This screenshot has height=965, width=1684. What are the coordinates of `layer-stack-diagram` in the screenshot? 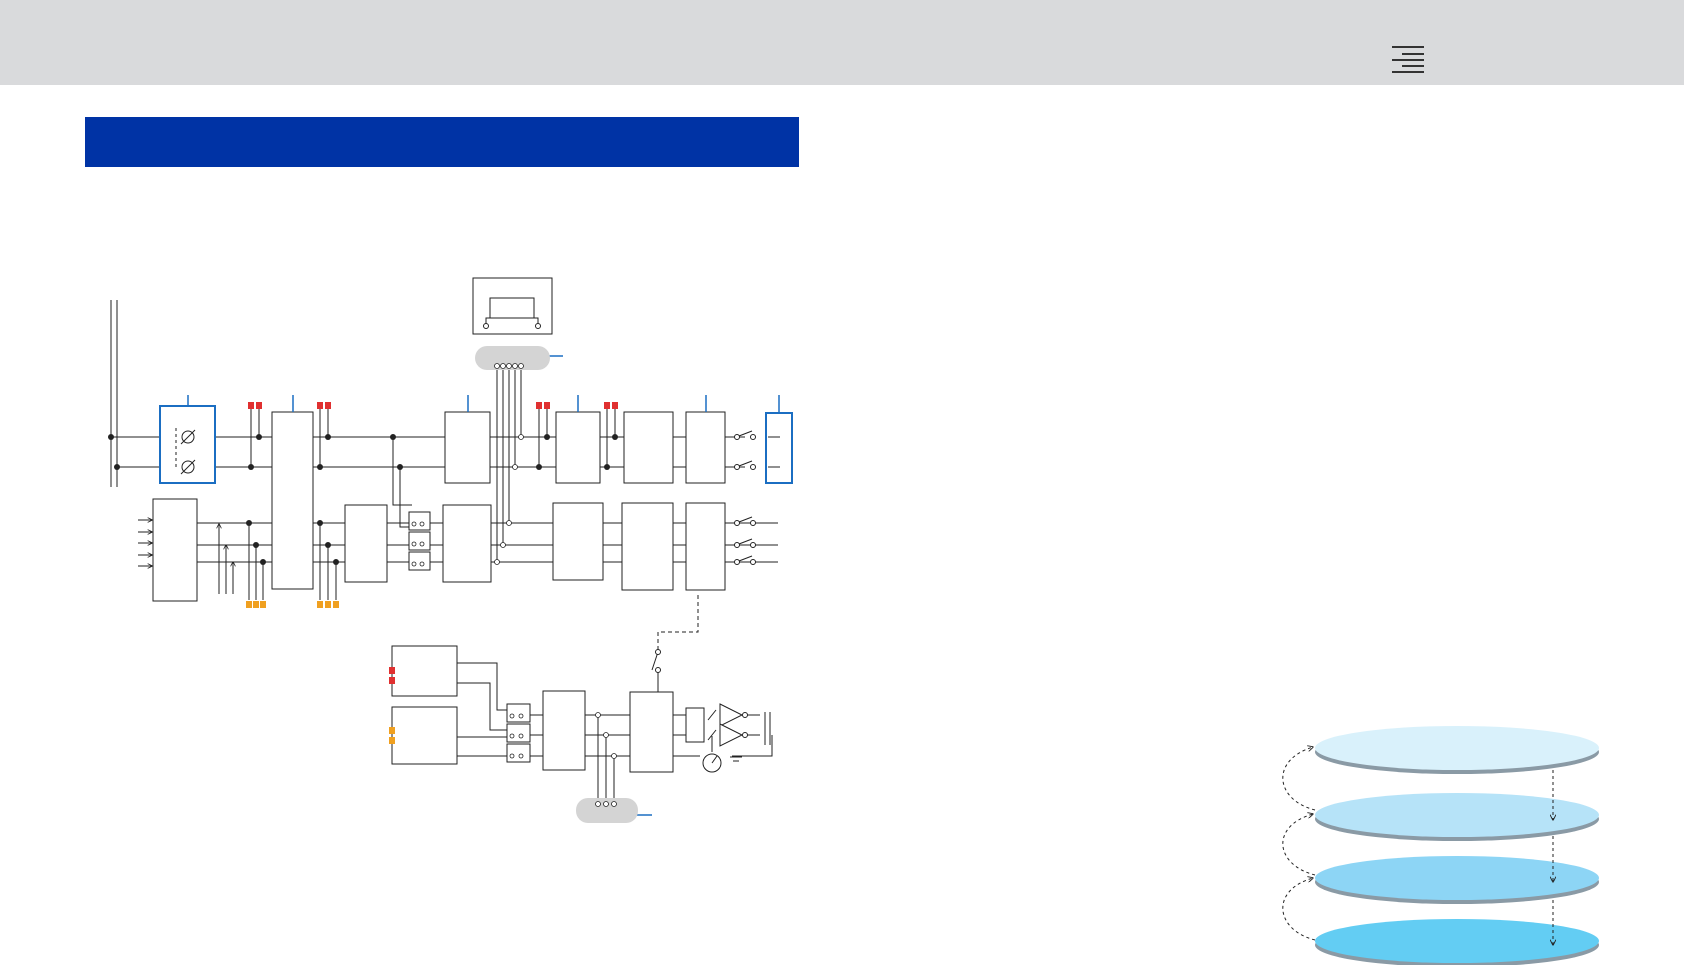 It's located at (1440, 845).